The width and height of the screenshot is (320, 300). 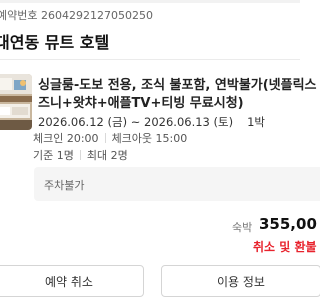 I want to click on occupancy-base: 기준 1명, so click(x=53, y=155).